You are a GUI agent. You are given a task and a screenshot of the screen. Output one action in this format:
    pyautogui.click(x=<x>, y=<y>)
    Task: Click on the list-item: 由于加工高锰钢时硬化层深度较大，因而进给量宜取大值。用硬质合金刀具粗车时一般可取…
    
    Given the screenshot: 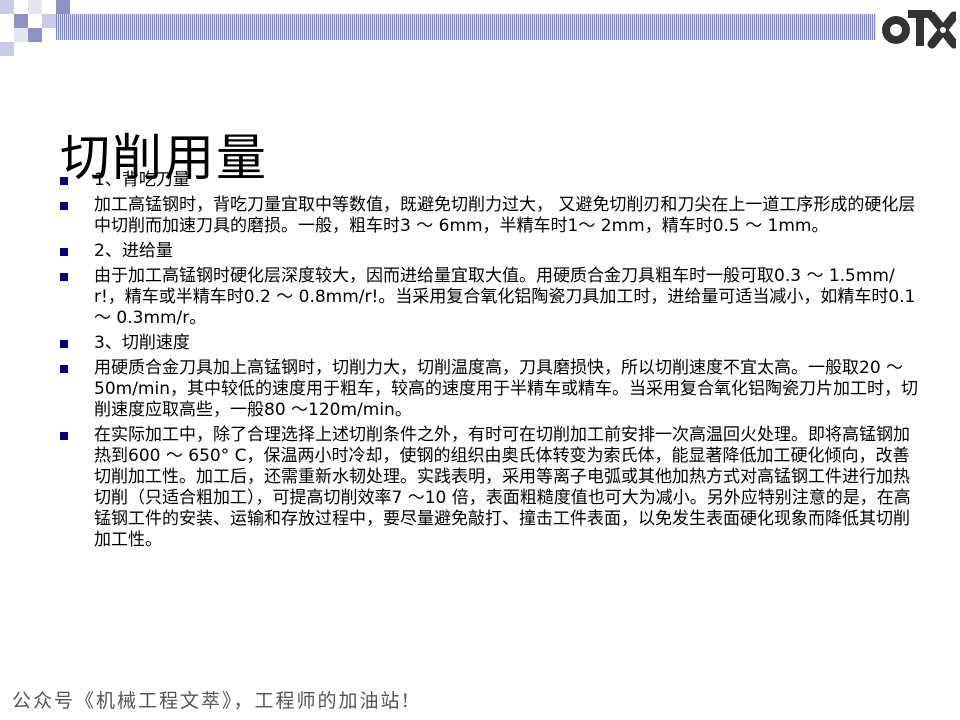 What is the action you would take?
    pyautogui.click(x=488, y=297)
    